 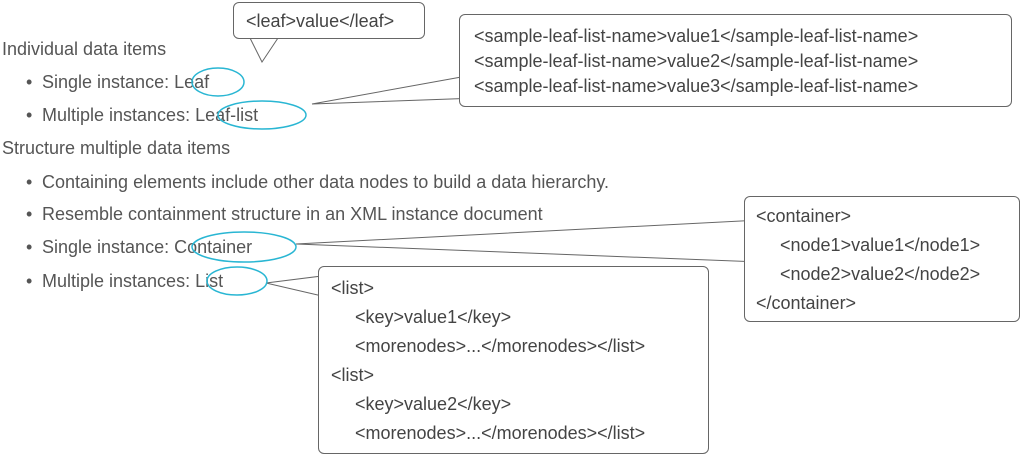 What do you see at coordinates (294, 286) in the screenshot?
I see `list-connector` at bounding box center [294, 286].